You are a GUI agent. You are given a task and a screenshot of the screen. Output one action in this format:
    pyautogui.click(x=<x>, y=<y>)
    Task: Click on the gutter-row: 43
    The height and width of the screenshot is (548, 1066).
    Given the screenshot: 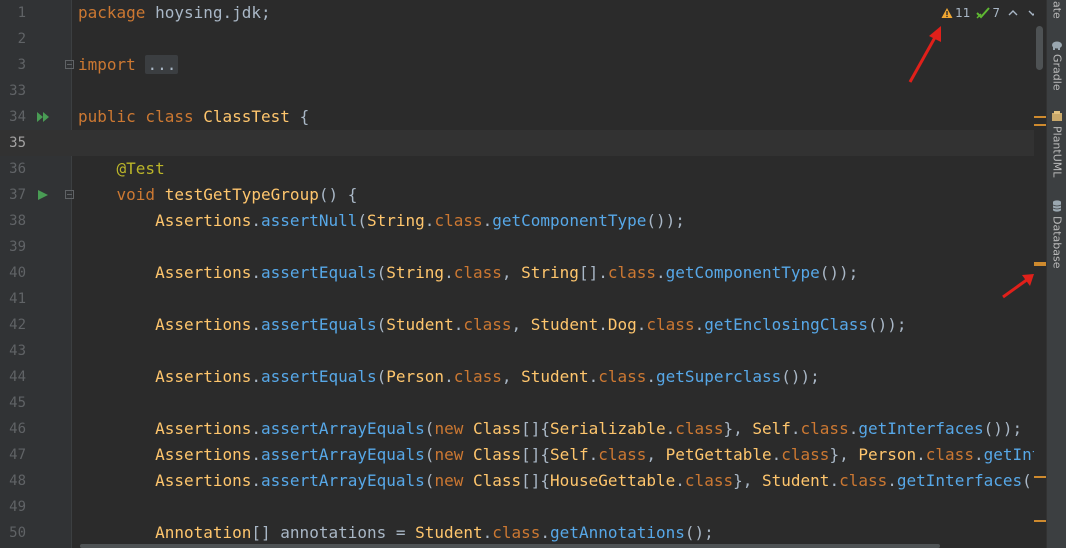 What is the action you would take?
    pyautogui.click(x=36, y=351)
    